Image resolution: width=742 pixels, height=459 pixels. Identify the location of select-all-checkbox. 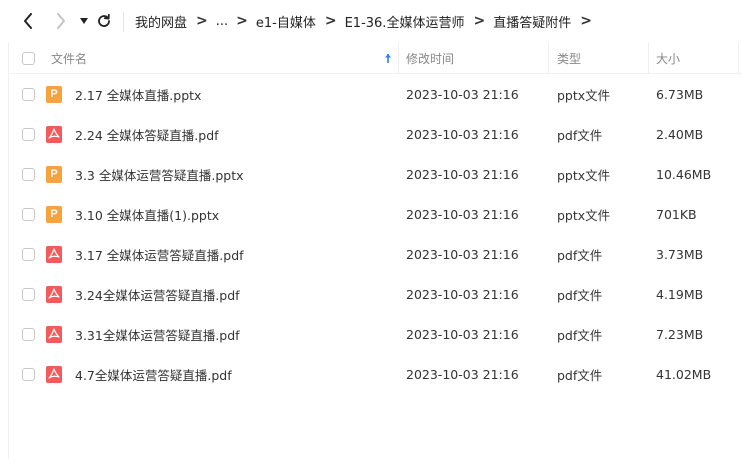
(28, 58).